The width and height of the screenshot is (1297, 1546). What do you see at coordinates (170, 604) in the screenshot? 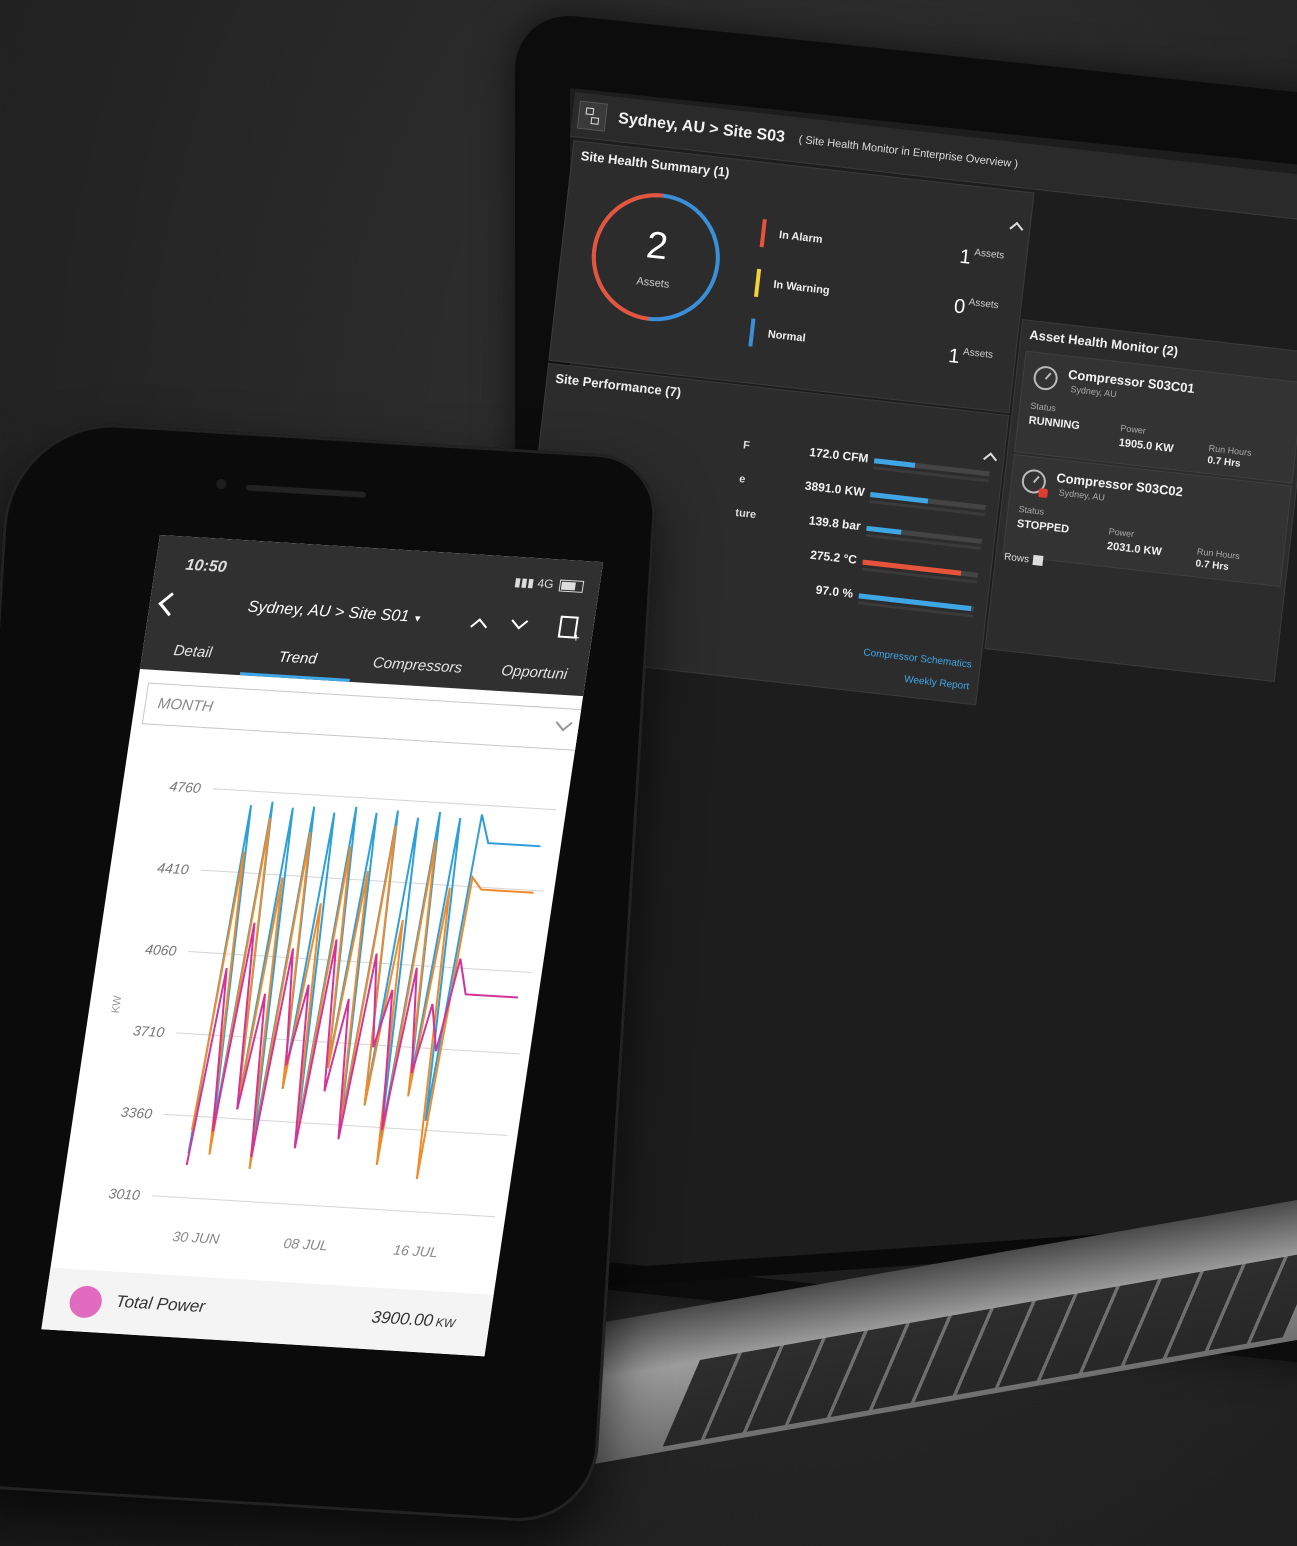
I see `back-icon` at bounding box center [170, 604].